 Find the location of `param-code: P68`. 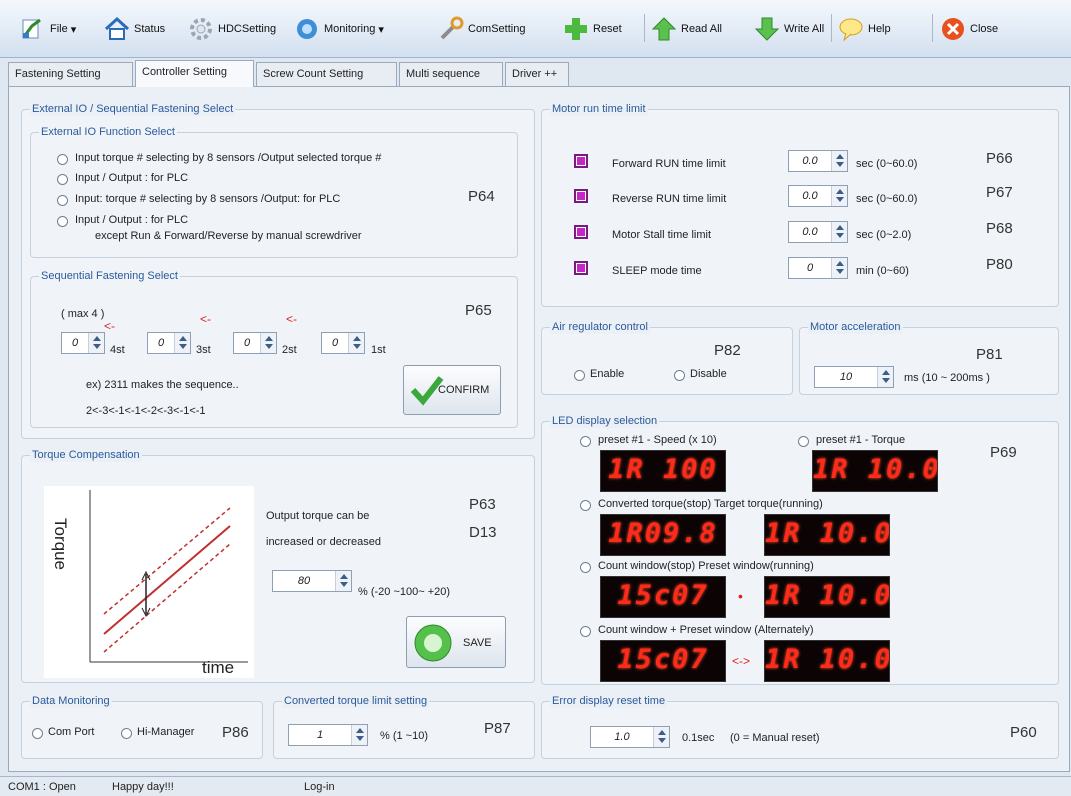

param-code: P68 is located at coordinates (999, 228).